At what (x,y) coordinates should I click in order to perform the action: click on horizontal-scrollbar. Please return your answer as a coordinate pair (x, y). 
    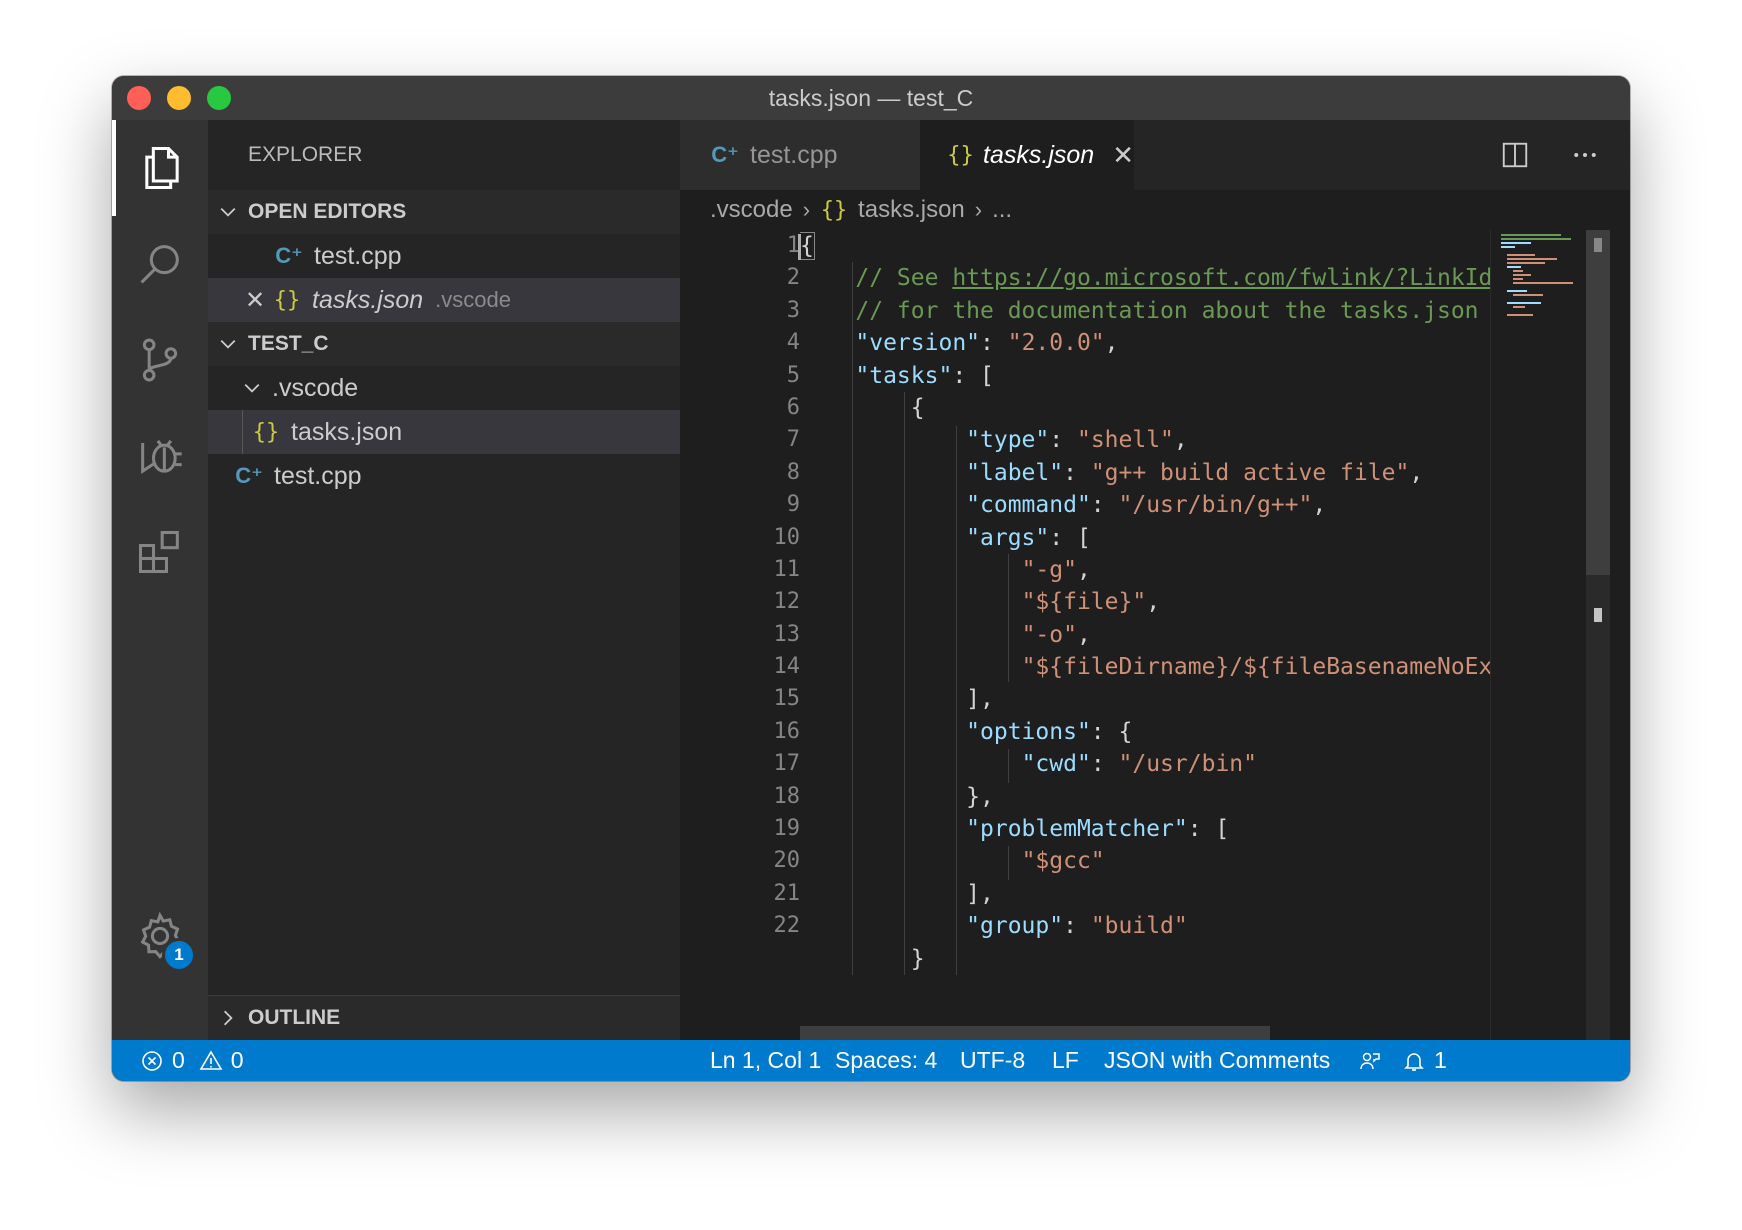
    Looking at the image, I should click on (1035, 1033).